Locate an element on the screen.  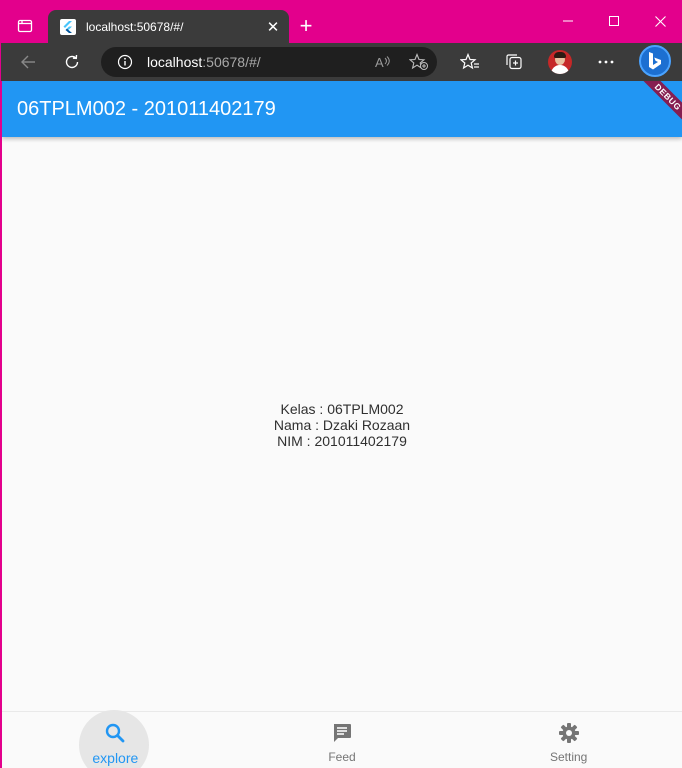
bottom-navigation-bar: explore Feed Setting is located at coordinates (342, 739).